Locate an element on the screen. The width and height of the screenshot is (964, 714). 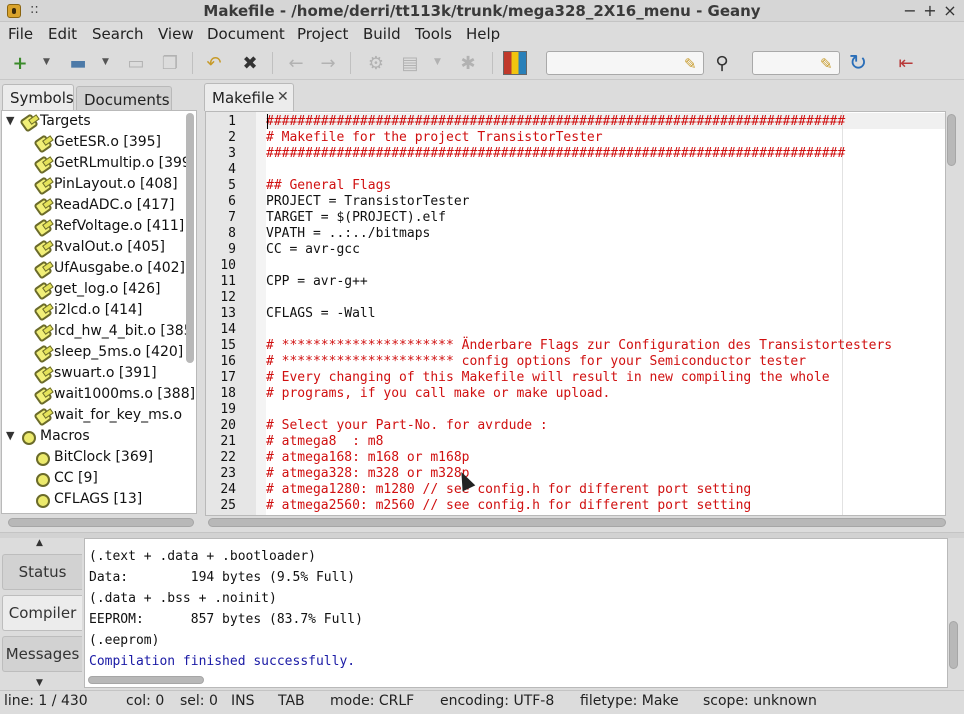
new-file-icon: + is located at coordinates (20, 63).